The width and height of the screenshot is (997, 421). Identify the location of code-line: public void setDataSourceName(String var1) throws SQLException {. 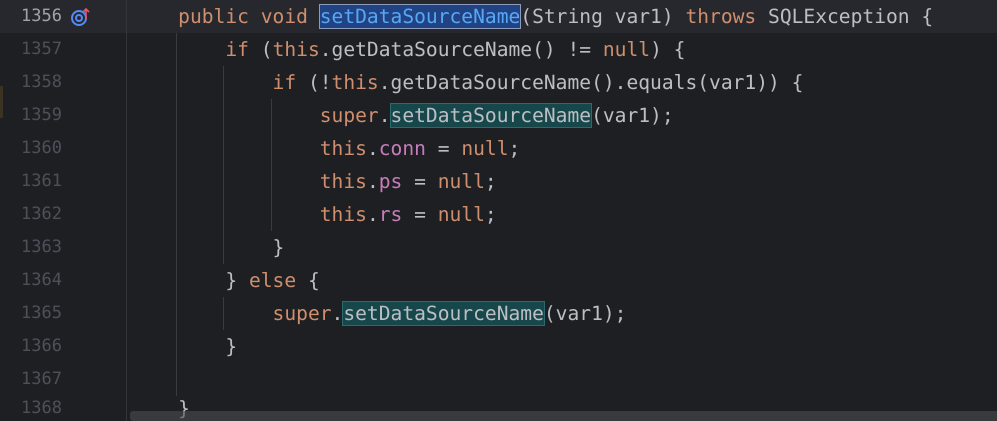
(555, 16).